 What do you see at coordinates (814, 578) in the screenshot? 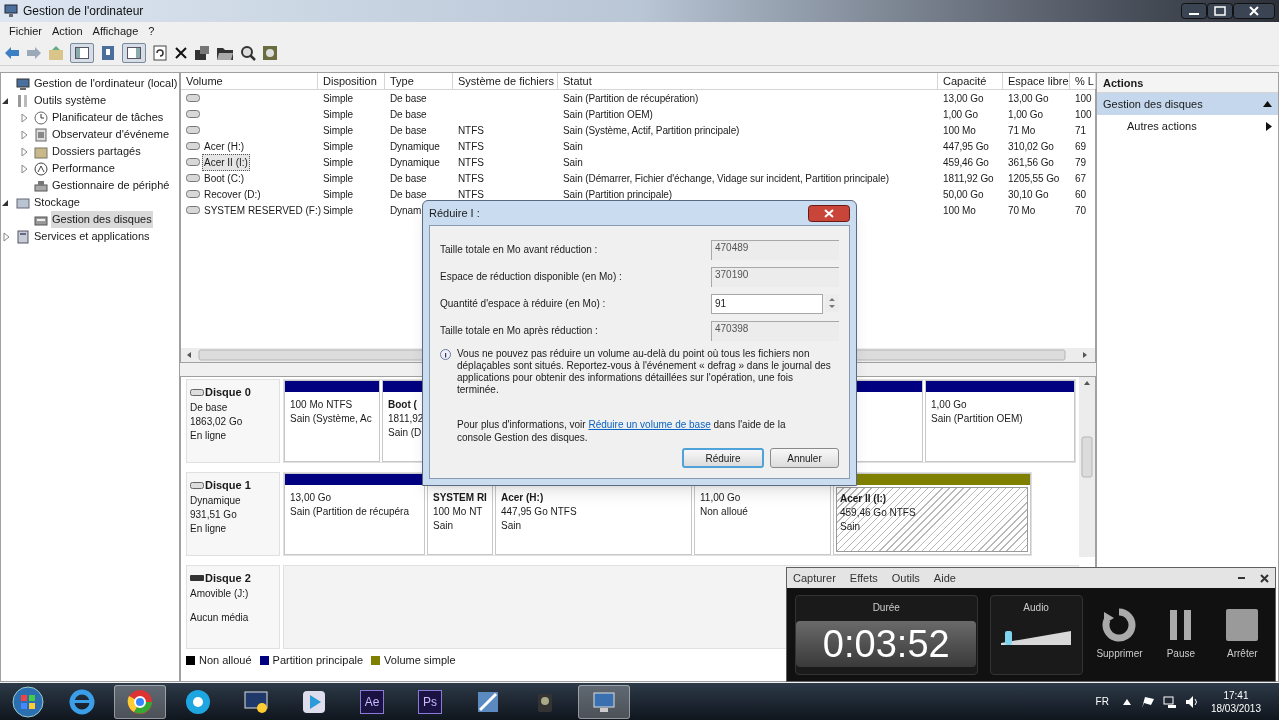
I see `menu-item: Capturer` at bounding box center [814, 578].